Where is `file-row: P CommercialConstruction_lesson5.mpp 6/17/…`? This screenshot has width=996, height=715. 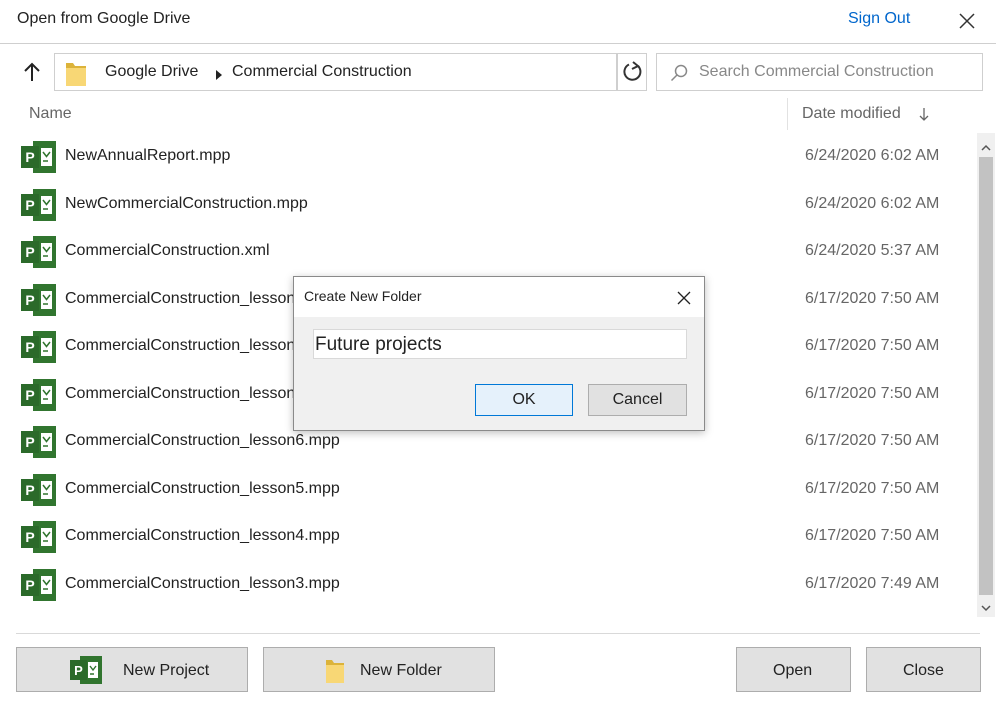 file-row: P CommercialConstruction_lesson5.mpp 6/17/… is located at coordinates (488, 489).